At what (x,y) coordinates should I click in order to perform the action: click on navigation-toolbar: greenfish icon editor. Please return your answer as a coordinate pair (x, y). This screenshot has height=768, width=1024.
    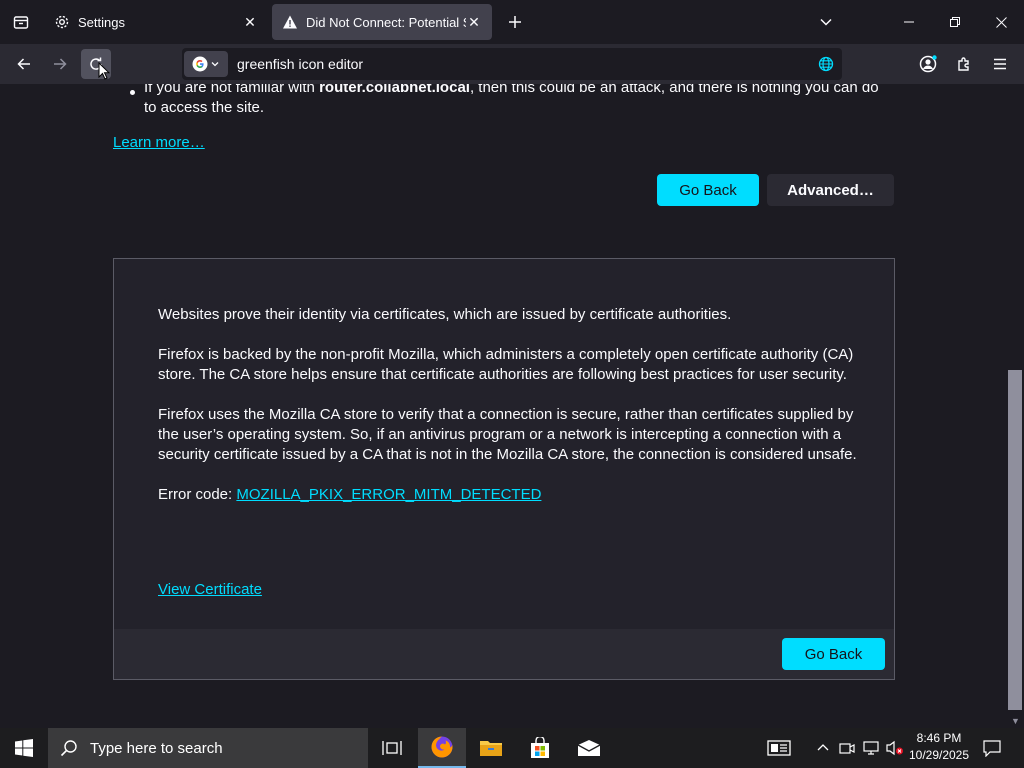
    Looking at the image, I should click on (512, 64).